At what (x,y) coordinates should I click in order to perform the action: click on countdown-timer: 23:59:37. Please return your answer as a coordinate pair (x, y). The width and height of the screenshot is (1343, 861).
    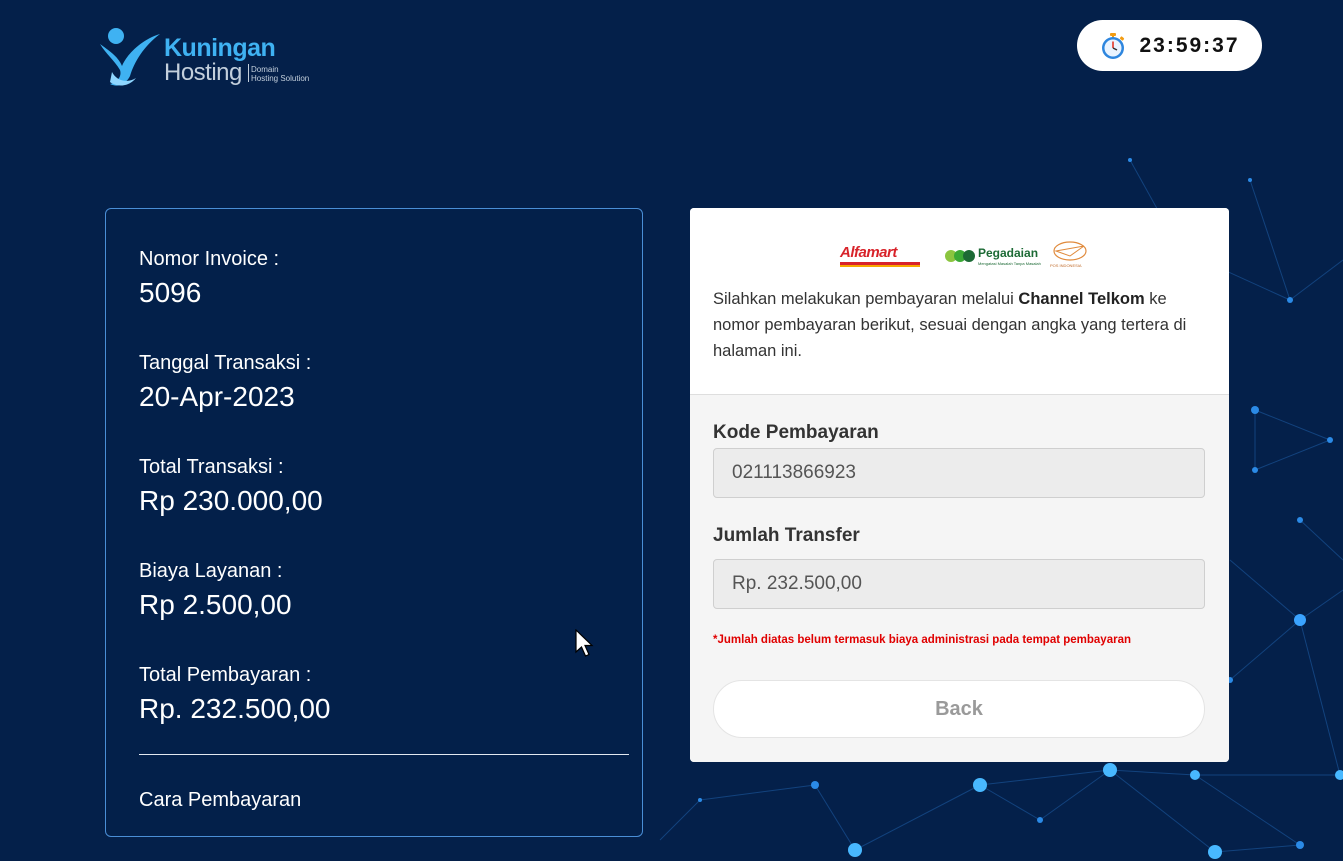
    Looking at the image, I should click on (1169, 45).